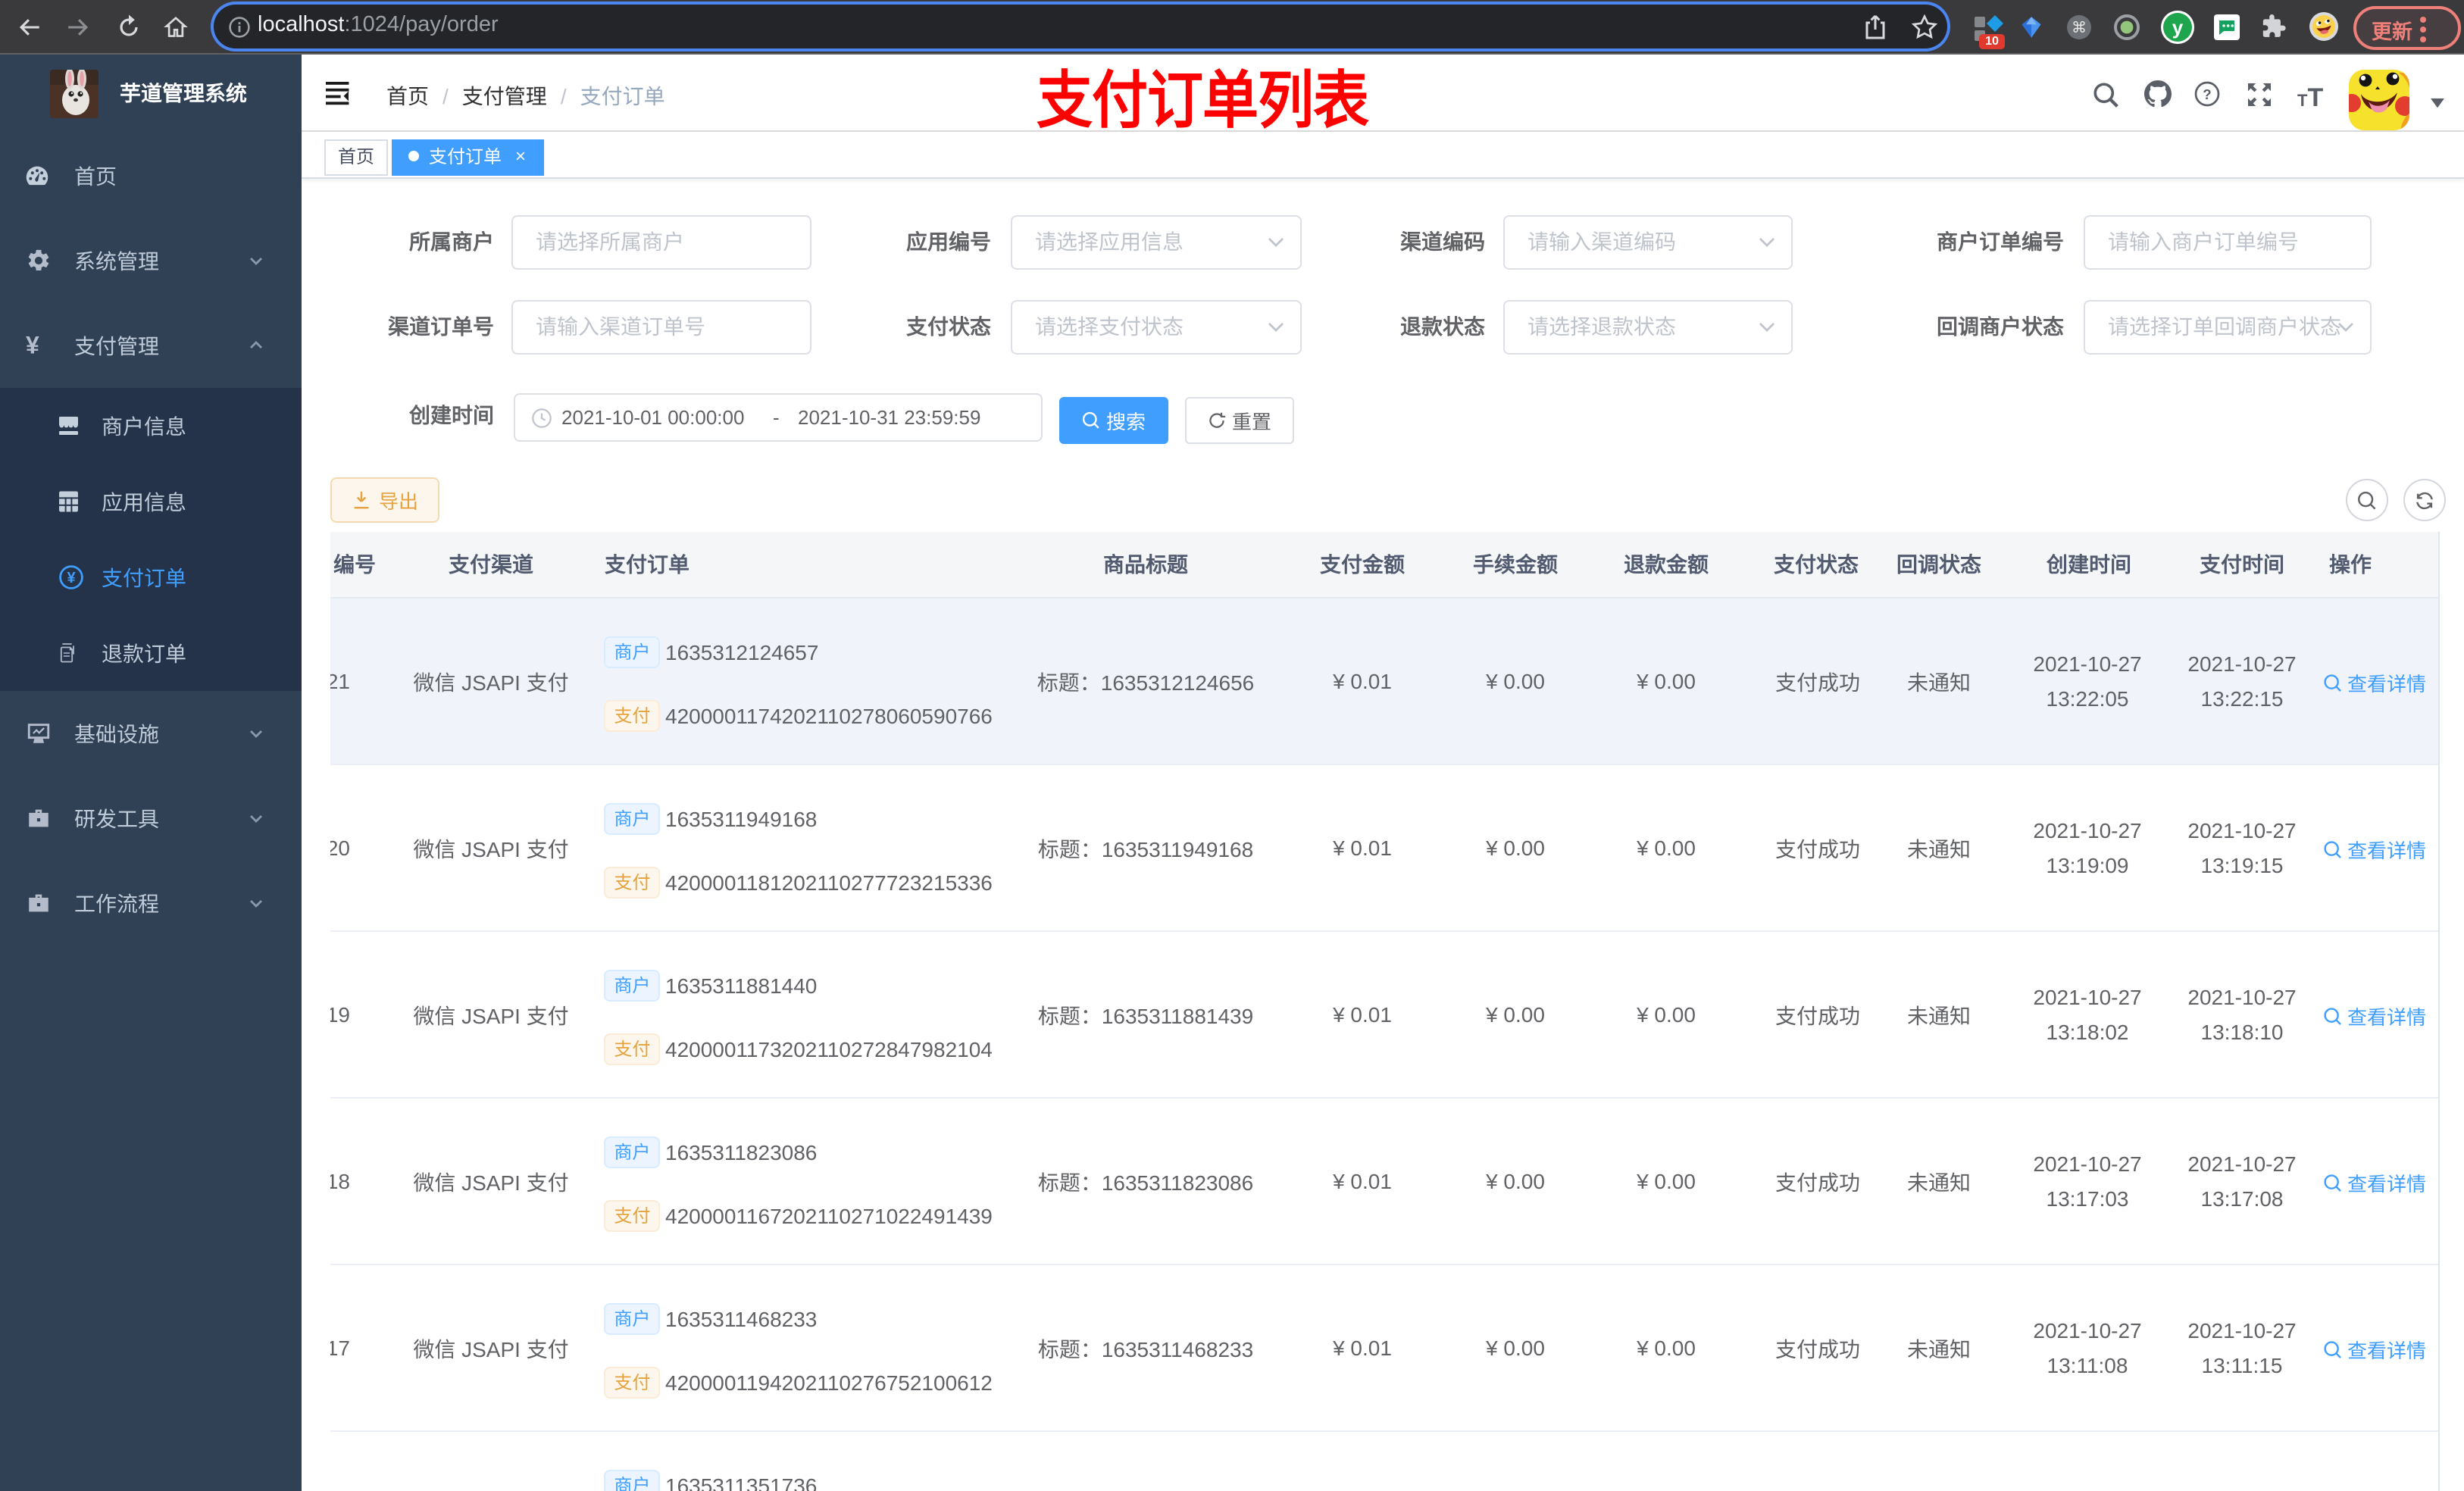 The width and height of the screenshot is (2464, 1491). I want to click on svg-text: y, so click(2178, 27).